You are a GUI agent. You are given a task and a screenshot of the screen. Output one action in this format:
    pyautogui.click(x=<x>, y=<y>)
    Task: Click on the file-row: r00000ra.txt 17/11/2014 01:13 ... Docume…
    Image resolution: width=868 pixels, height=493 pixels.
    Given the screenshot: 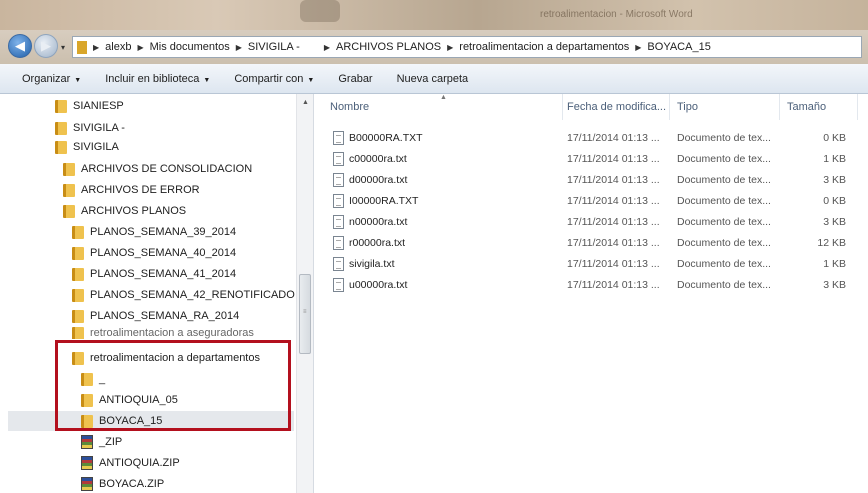 What is the action you would take?
    pyautogui.click(x=591, y=243)
    